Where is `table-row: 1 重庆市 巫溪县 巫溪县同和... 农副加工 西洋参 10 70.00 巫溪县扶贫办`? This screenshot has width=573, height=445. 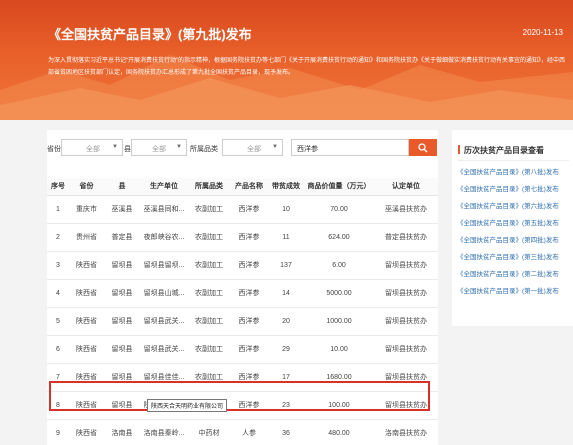 table-row: 1 重庆市 巫溪县 巫溪县同和... 农副加工 西洋参 10 70.00 巫溪县扶贫办 is located at coordinates (242, 209).